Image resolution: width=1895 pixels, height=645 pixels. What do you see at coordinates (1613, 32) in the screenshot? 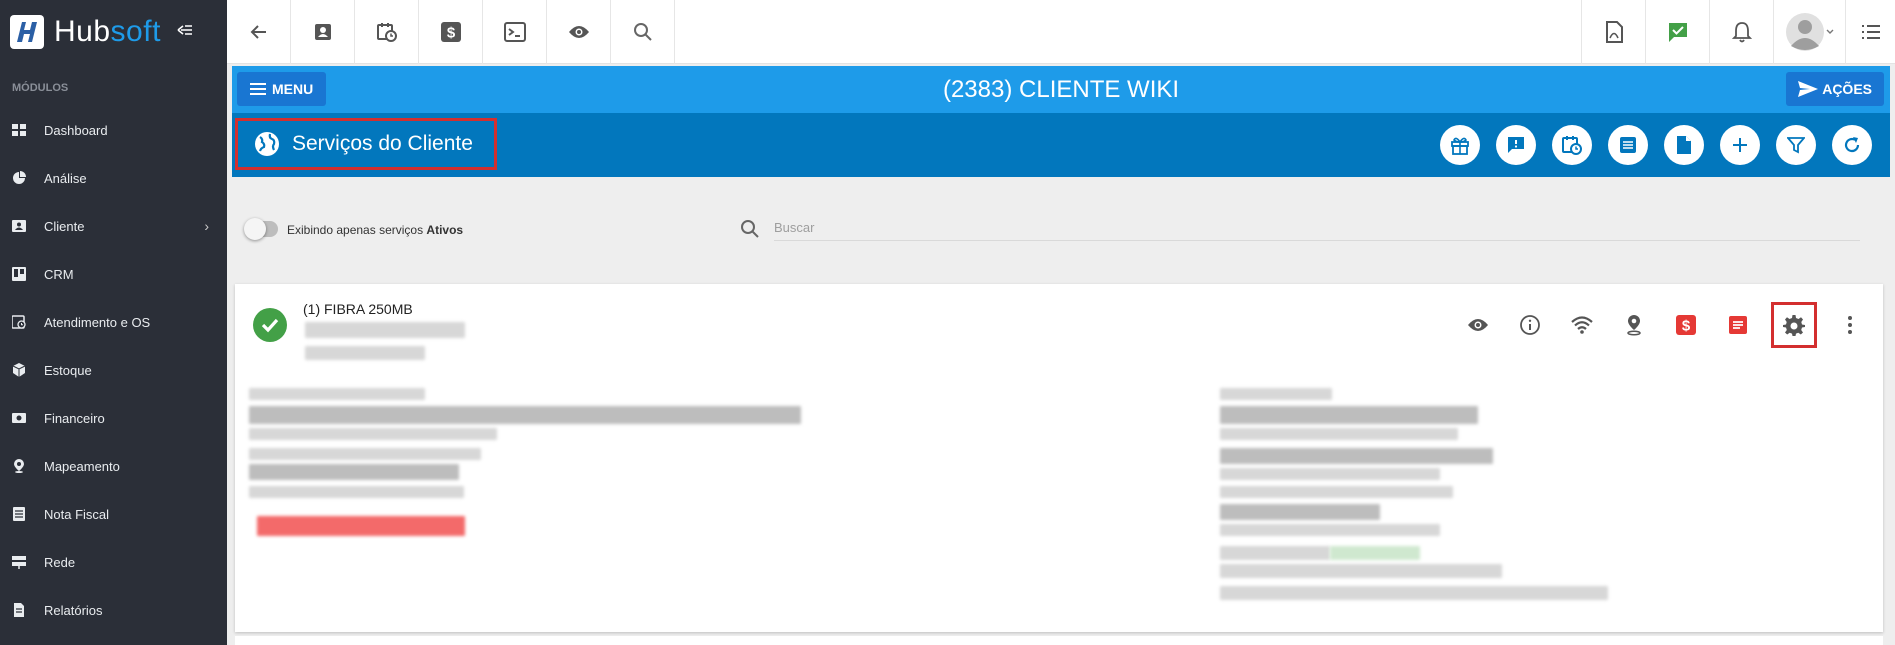
I see `pdf-button` at bounding box center [1613, 32].